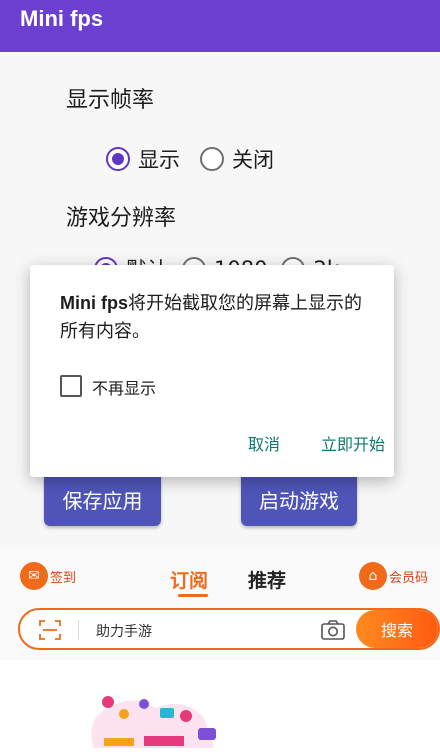 Image resolution: width=440 pixels, height=752 pixels. I want to click on app-title: Mini fps, so click(62, 18).